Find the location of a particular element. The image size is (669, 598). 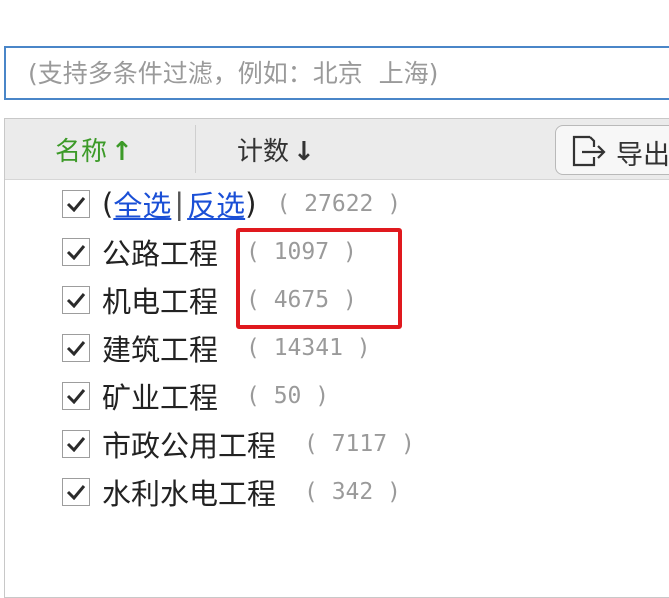

list-item: 矿业工程 ( 50 ) is located at coordinates (195, 396).